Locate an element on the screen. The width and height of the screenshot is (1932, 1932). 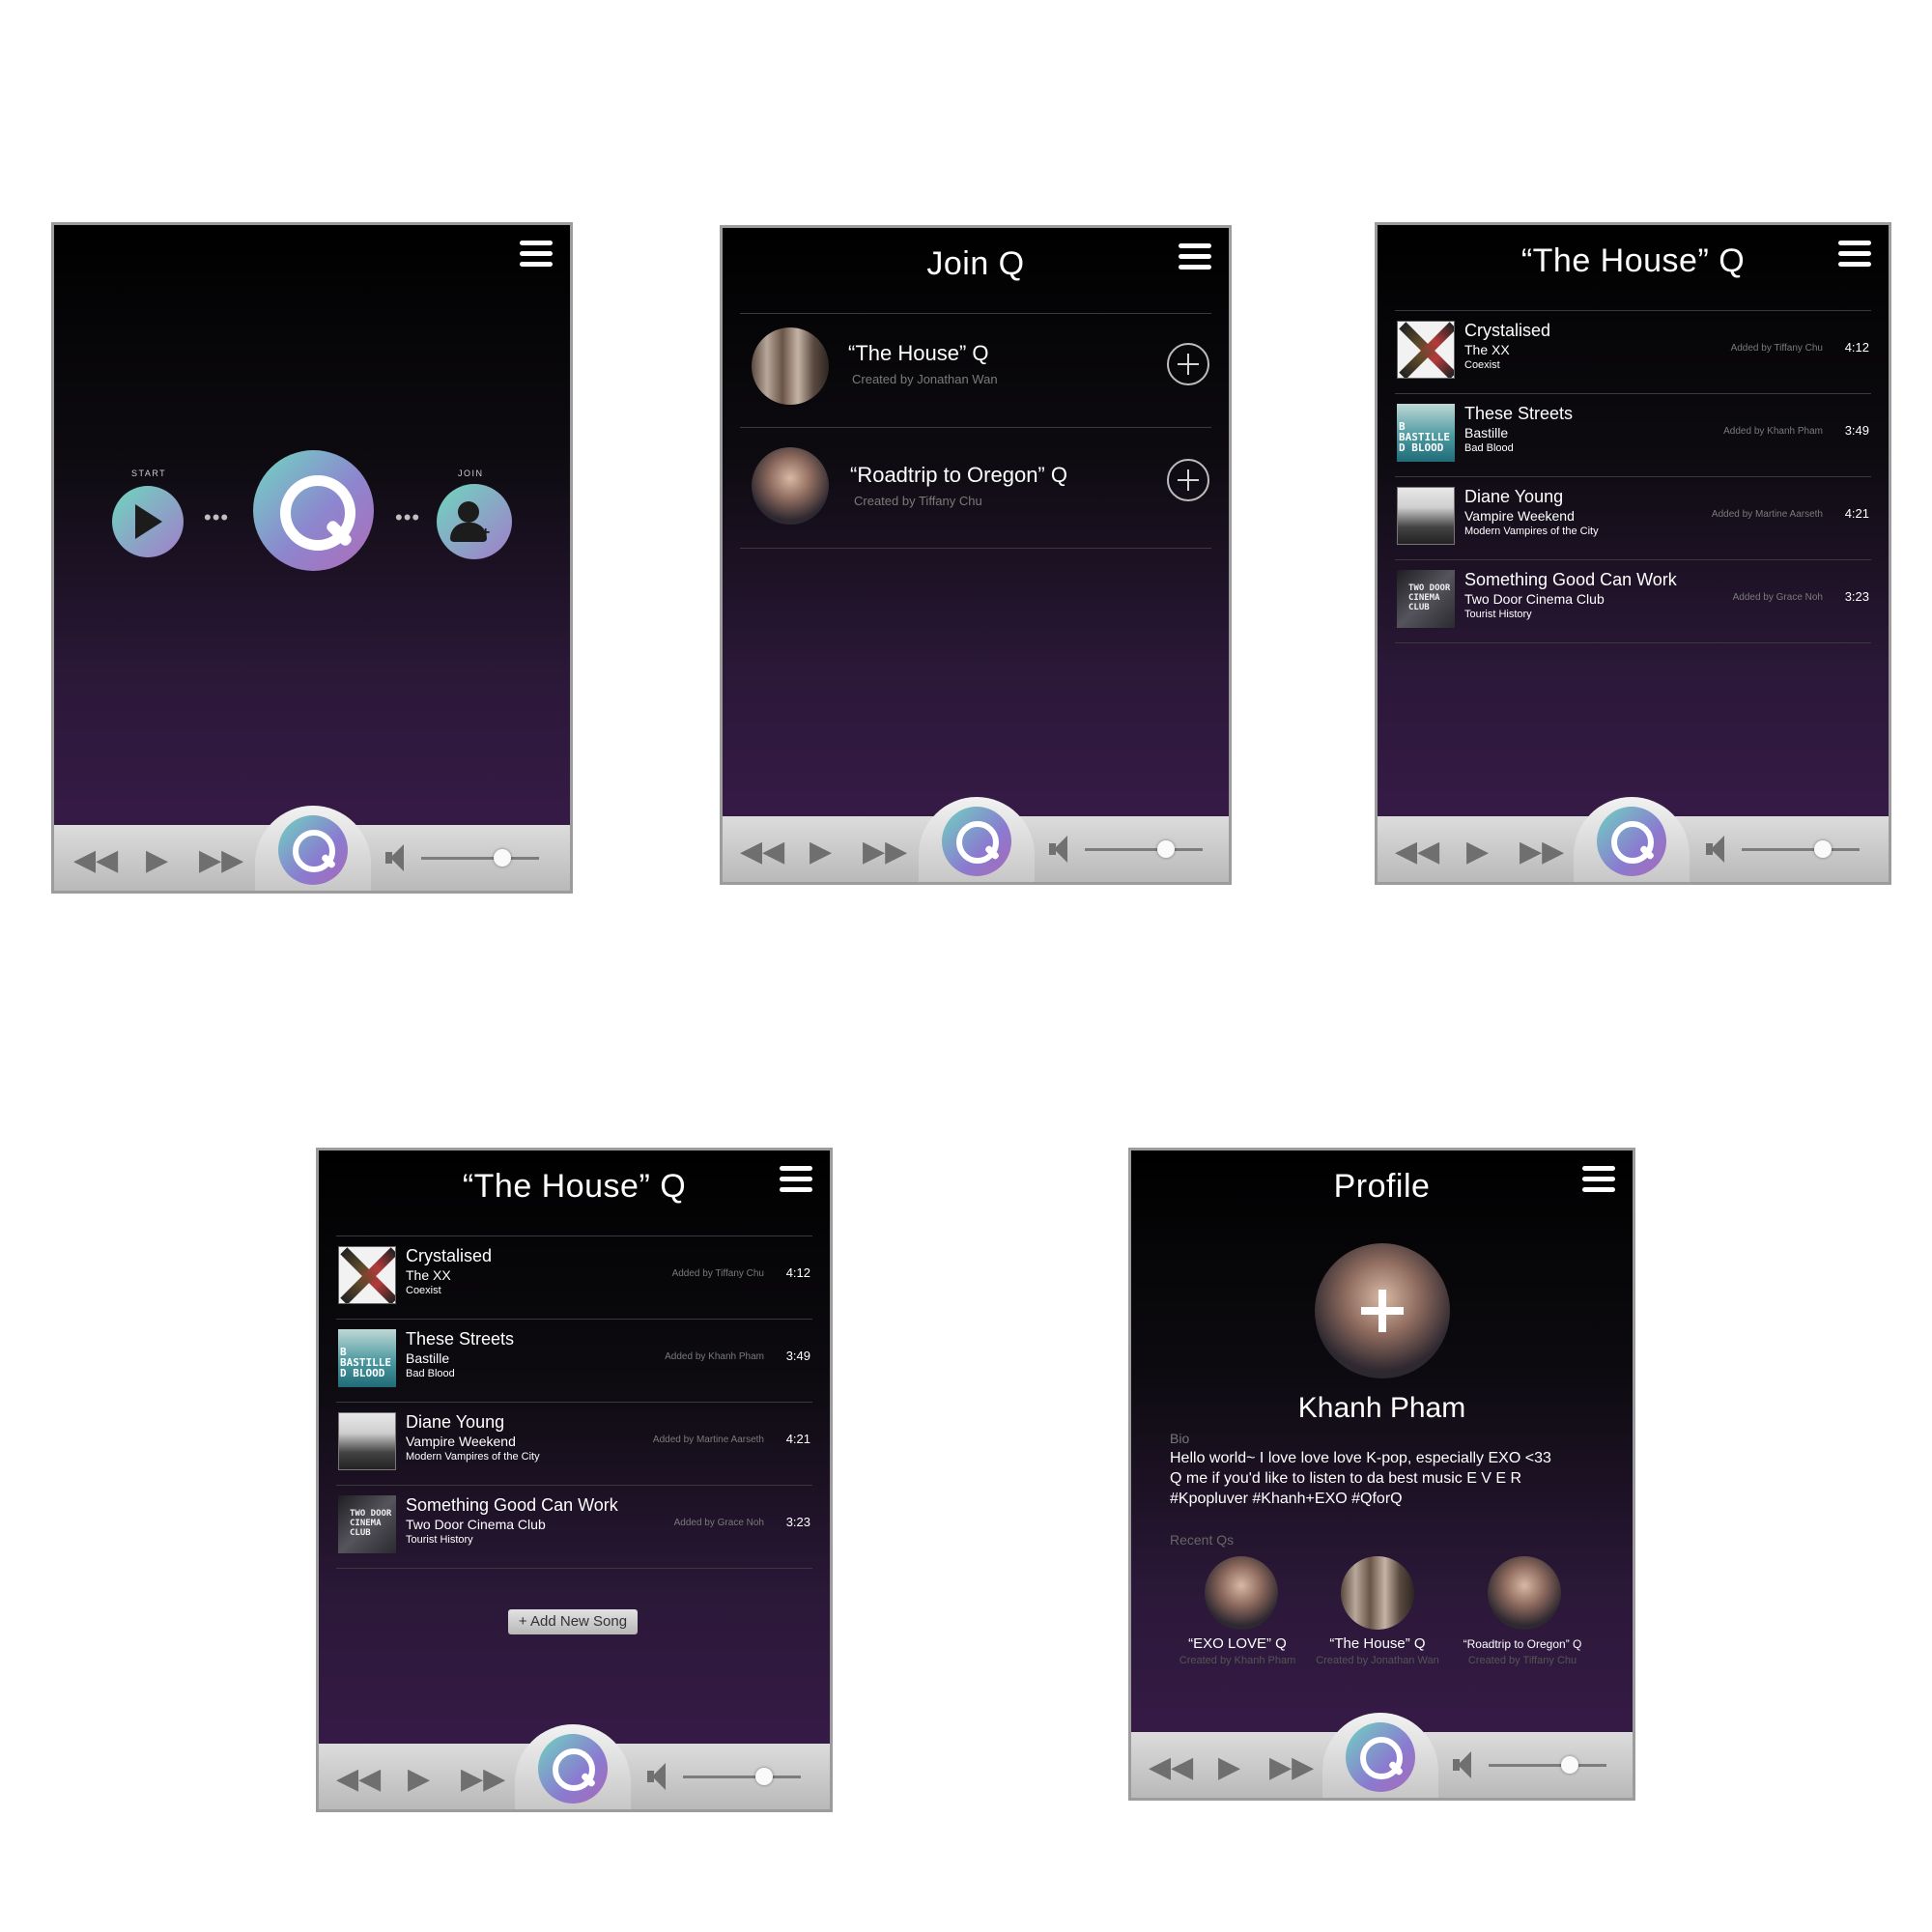
song-artist: The XX is located at coordinates (1487, 349).